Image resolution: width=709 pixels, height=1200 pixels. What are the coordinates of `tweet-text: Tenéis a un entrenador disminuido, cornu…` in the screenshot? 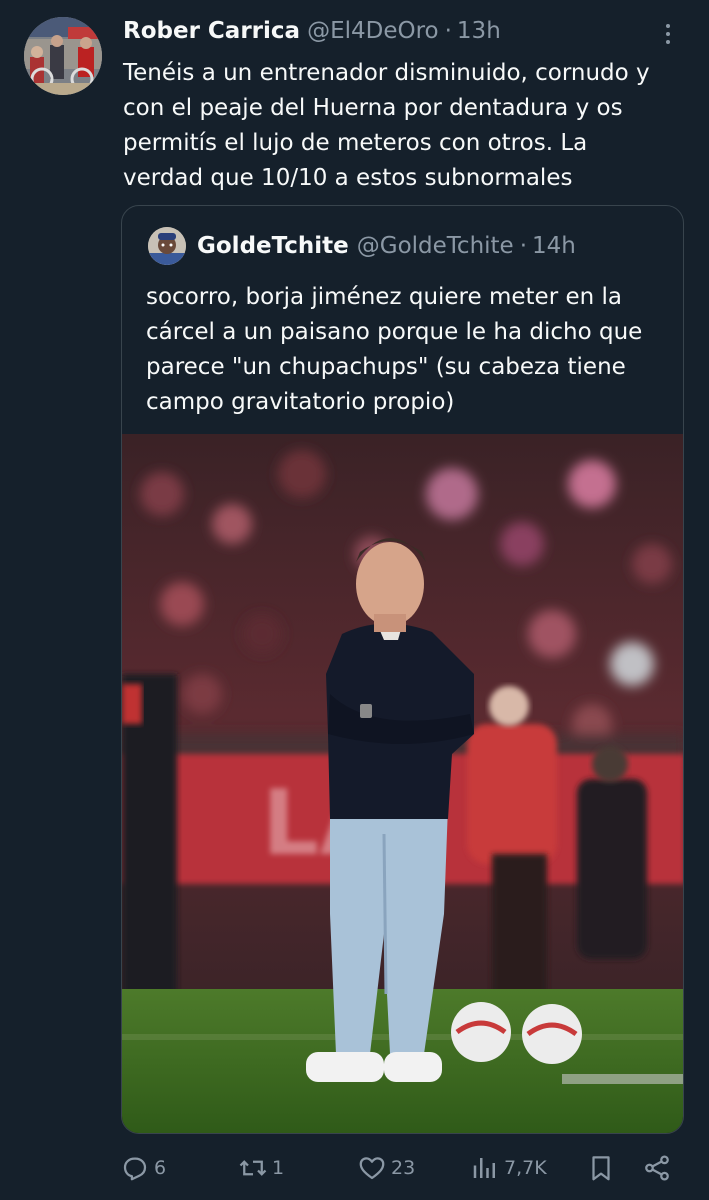 It's located at (386, 125).